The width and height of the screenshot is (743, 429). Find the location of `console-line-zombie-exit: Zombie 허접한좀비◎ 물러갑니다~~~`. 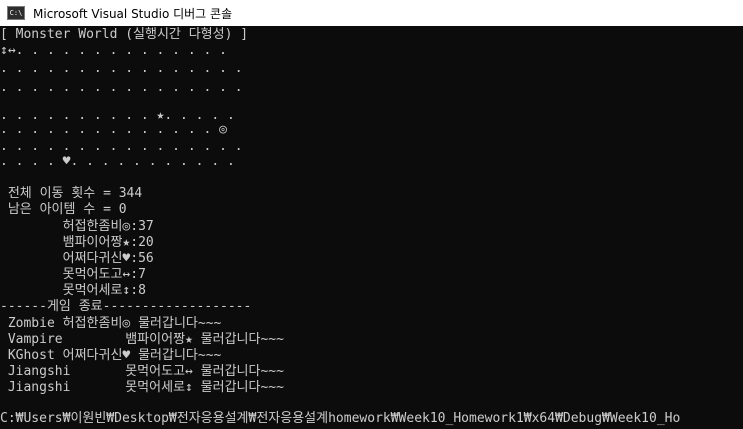

console-line-zombie-exit: Zombie 허접한좀비◎ 물러갑니다~~~ is located at coordinates (111, 323).